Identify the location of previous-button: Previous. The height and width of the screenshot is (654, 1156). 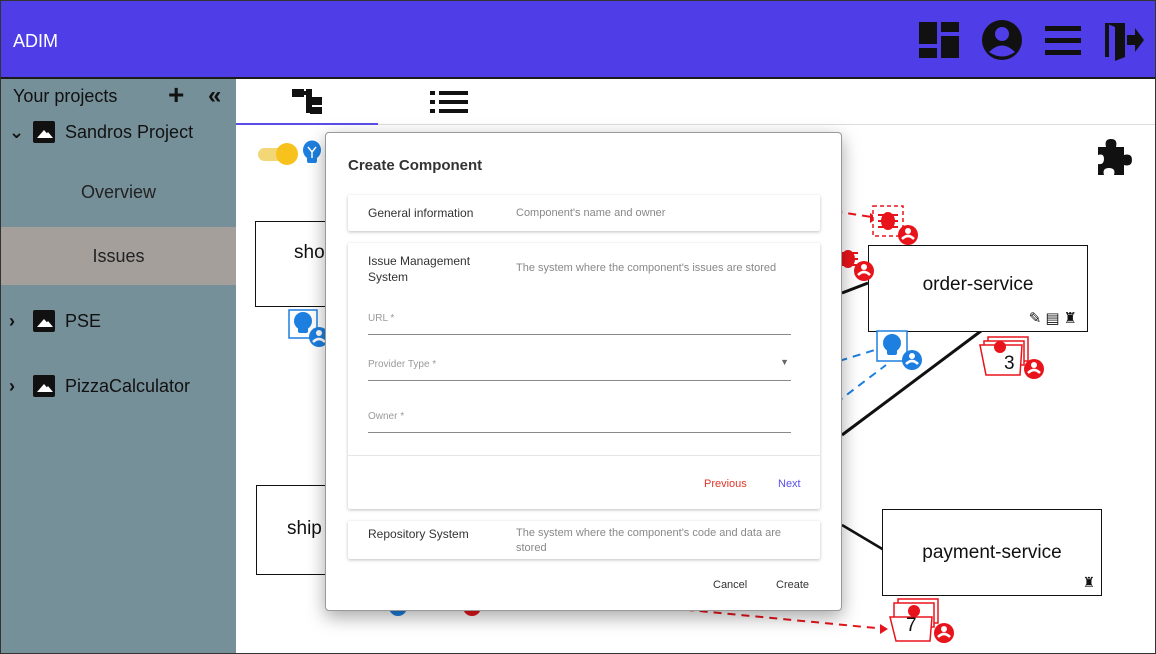
(725, 484).